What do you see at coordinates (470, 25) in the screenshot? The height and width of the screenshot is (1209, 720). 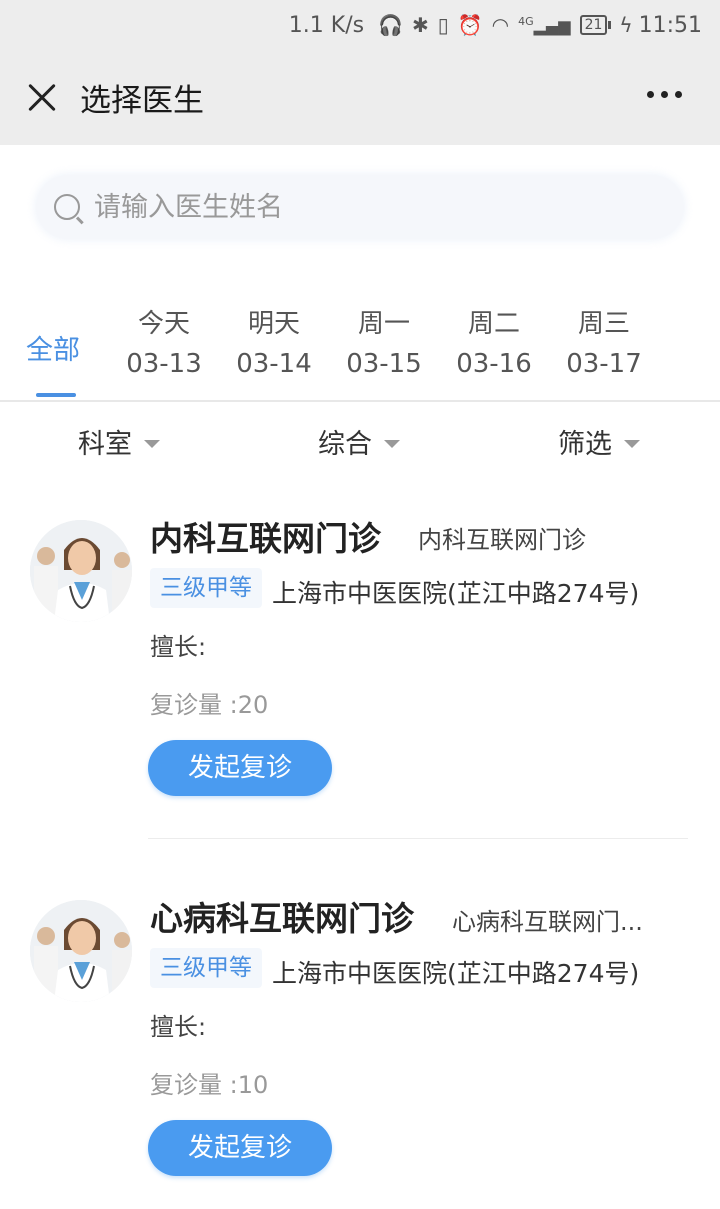 I see `alarm-icon: ⏰` at bounding box center [470, 25].